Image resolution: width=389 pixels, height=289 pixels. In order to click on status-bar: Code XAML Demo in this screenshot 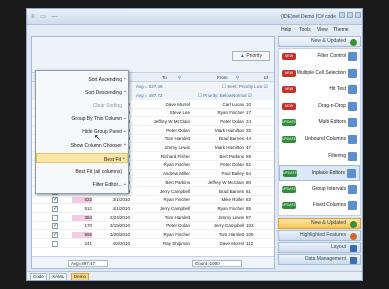, I will do `click(194, 275)`.